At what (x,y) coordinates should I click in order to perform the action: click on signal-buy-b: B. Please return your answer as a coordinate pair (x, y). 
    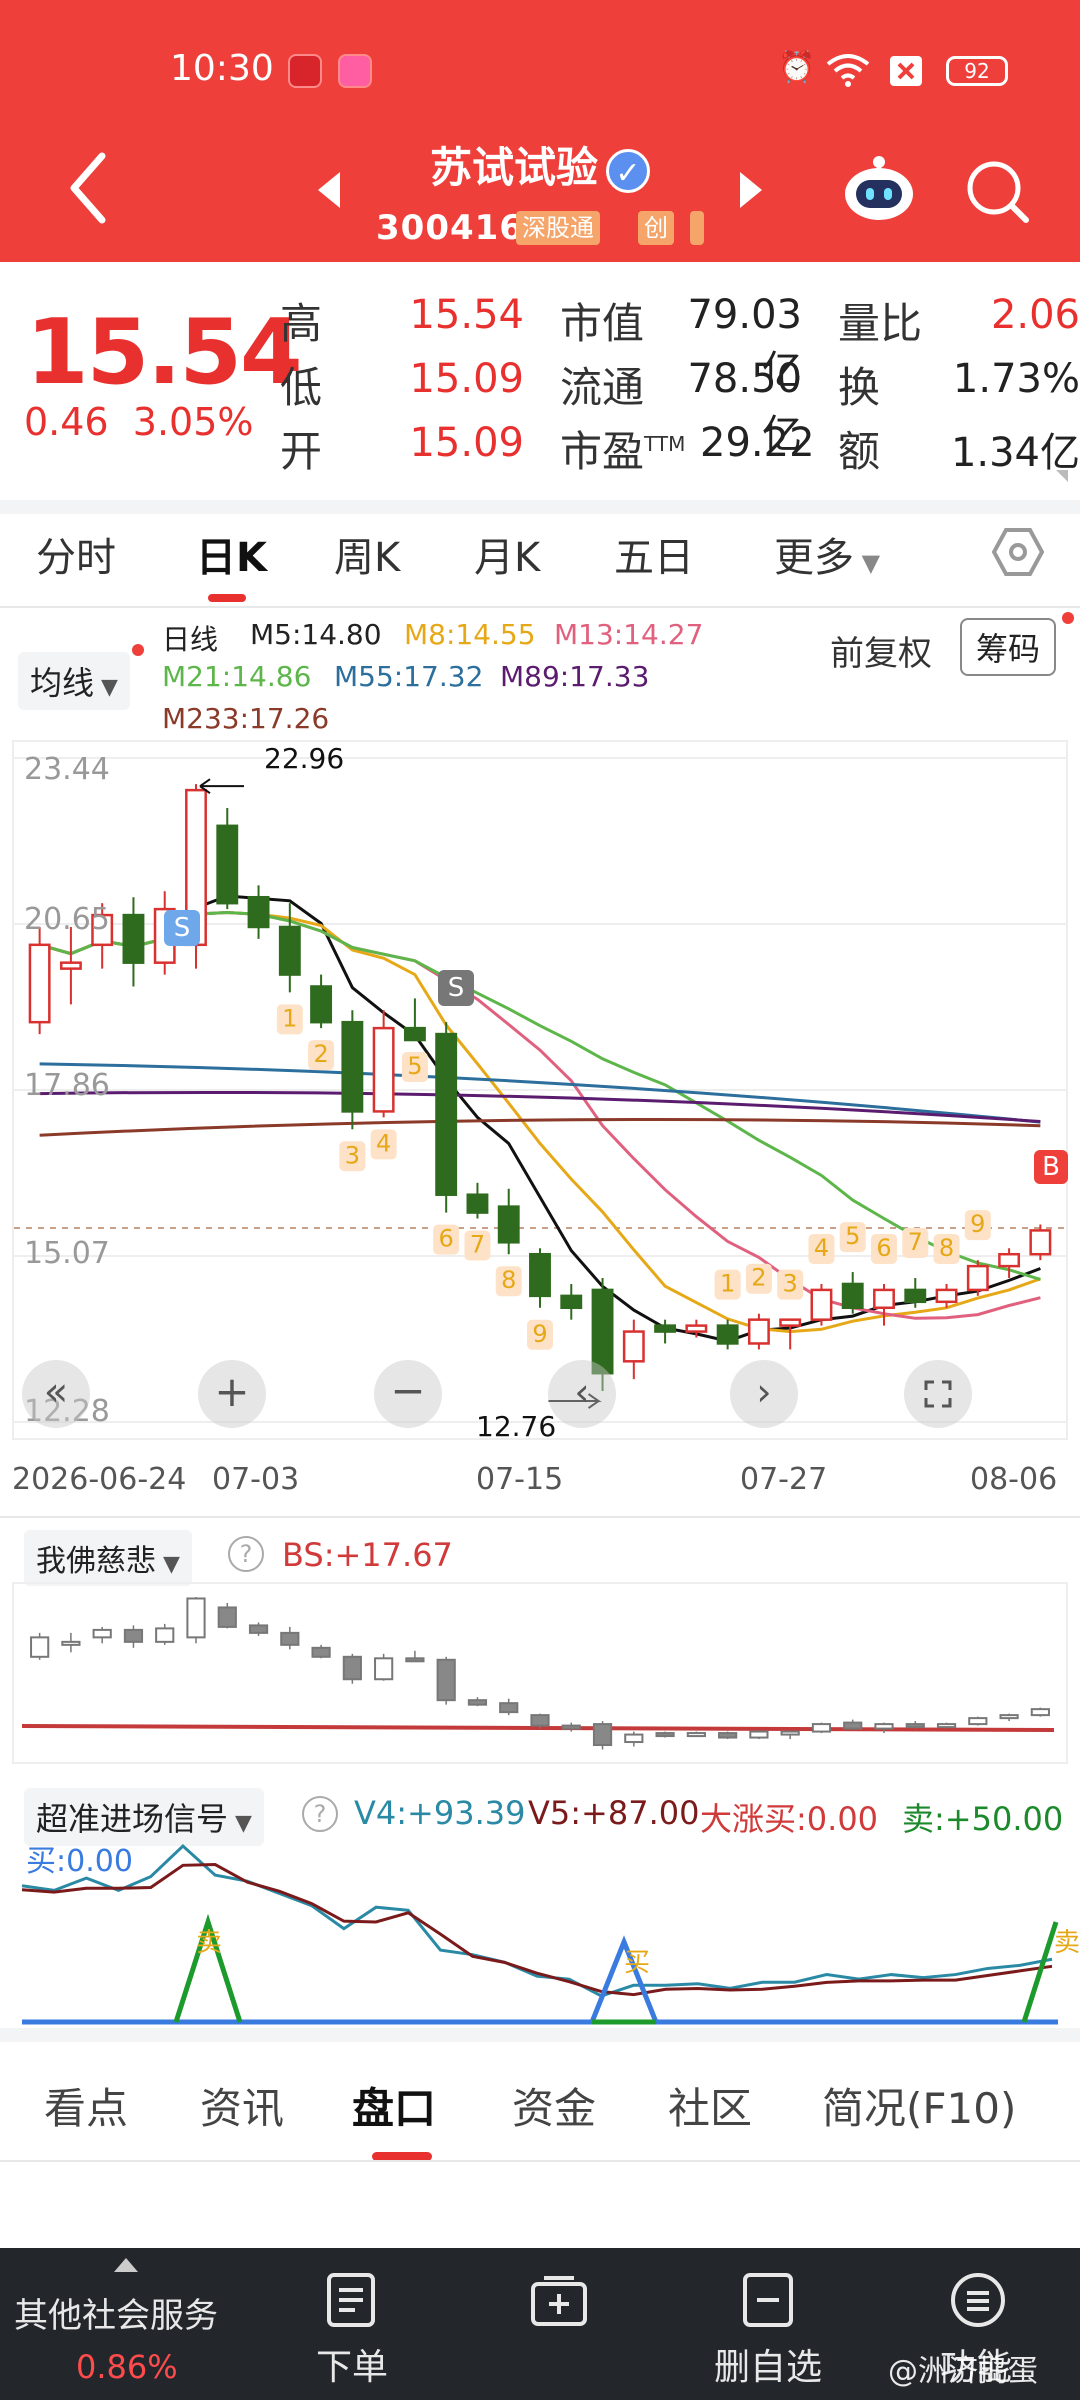
    Looking at the image, I should click on (1051, 1167).